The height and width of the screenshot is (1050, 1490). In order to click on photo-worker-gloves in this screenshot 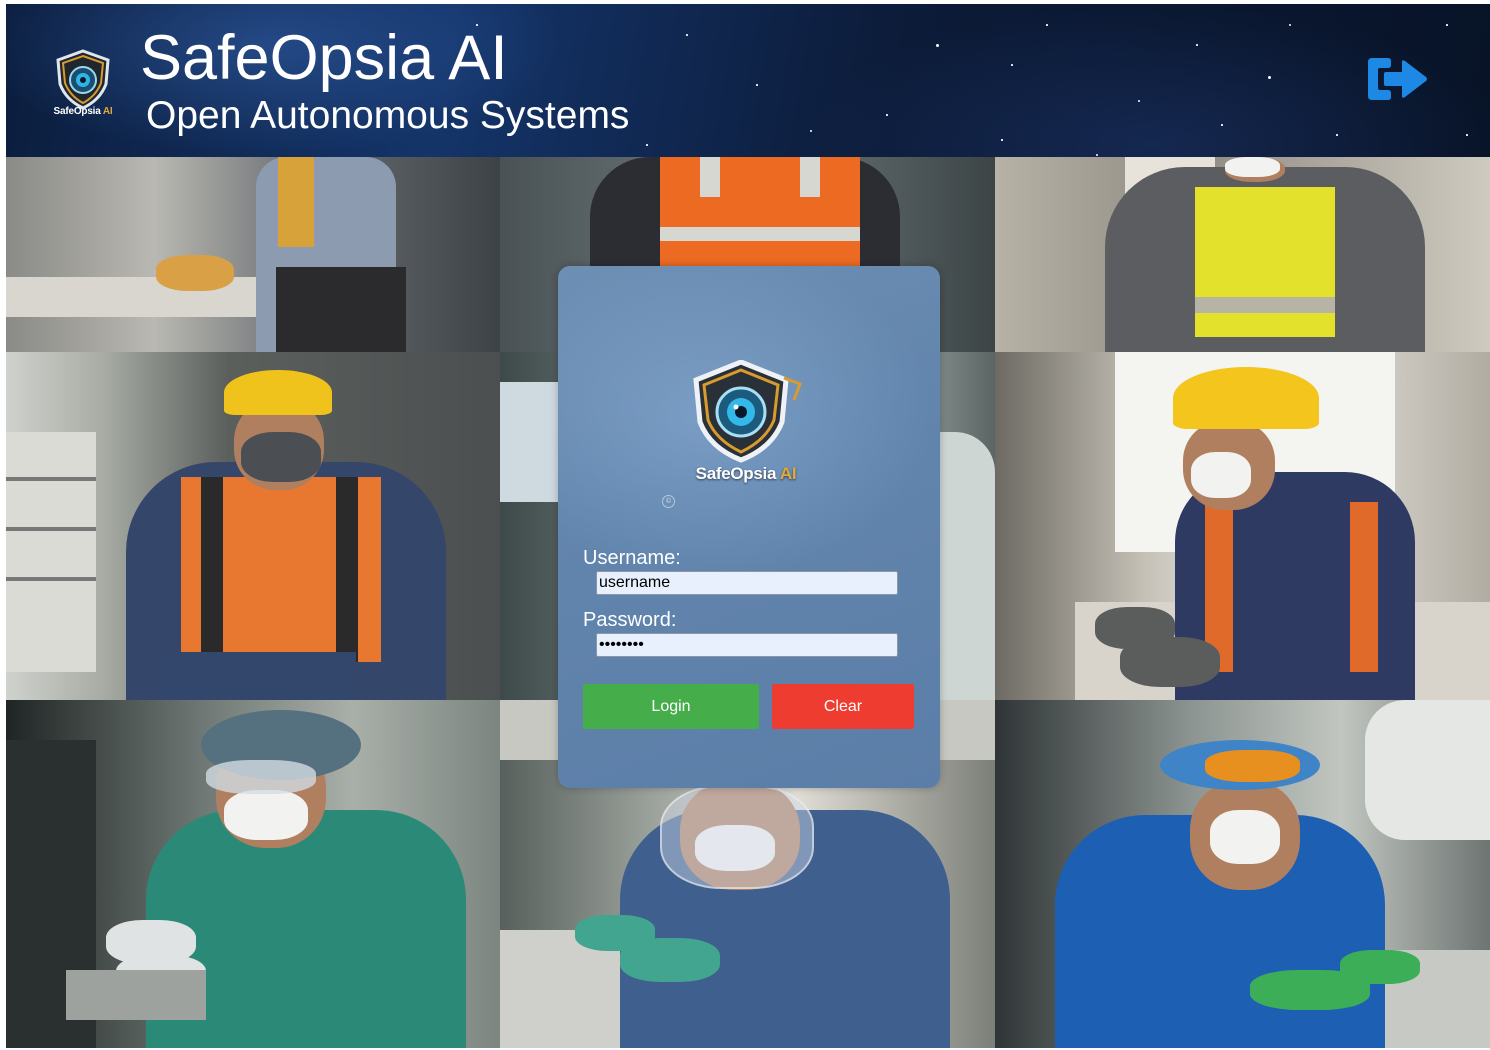, I will do `click(253, 254)`.